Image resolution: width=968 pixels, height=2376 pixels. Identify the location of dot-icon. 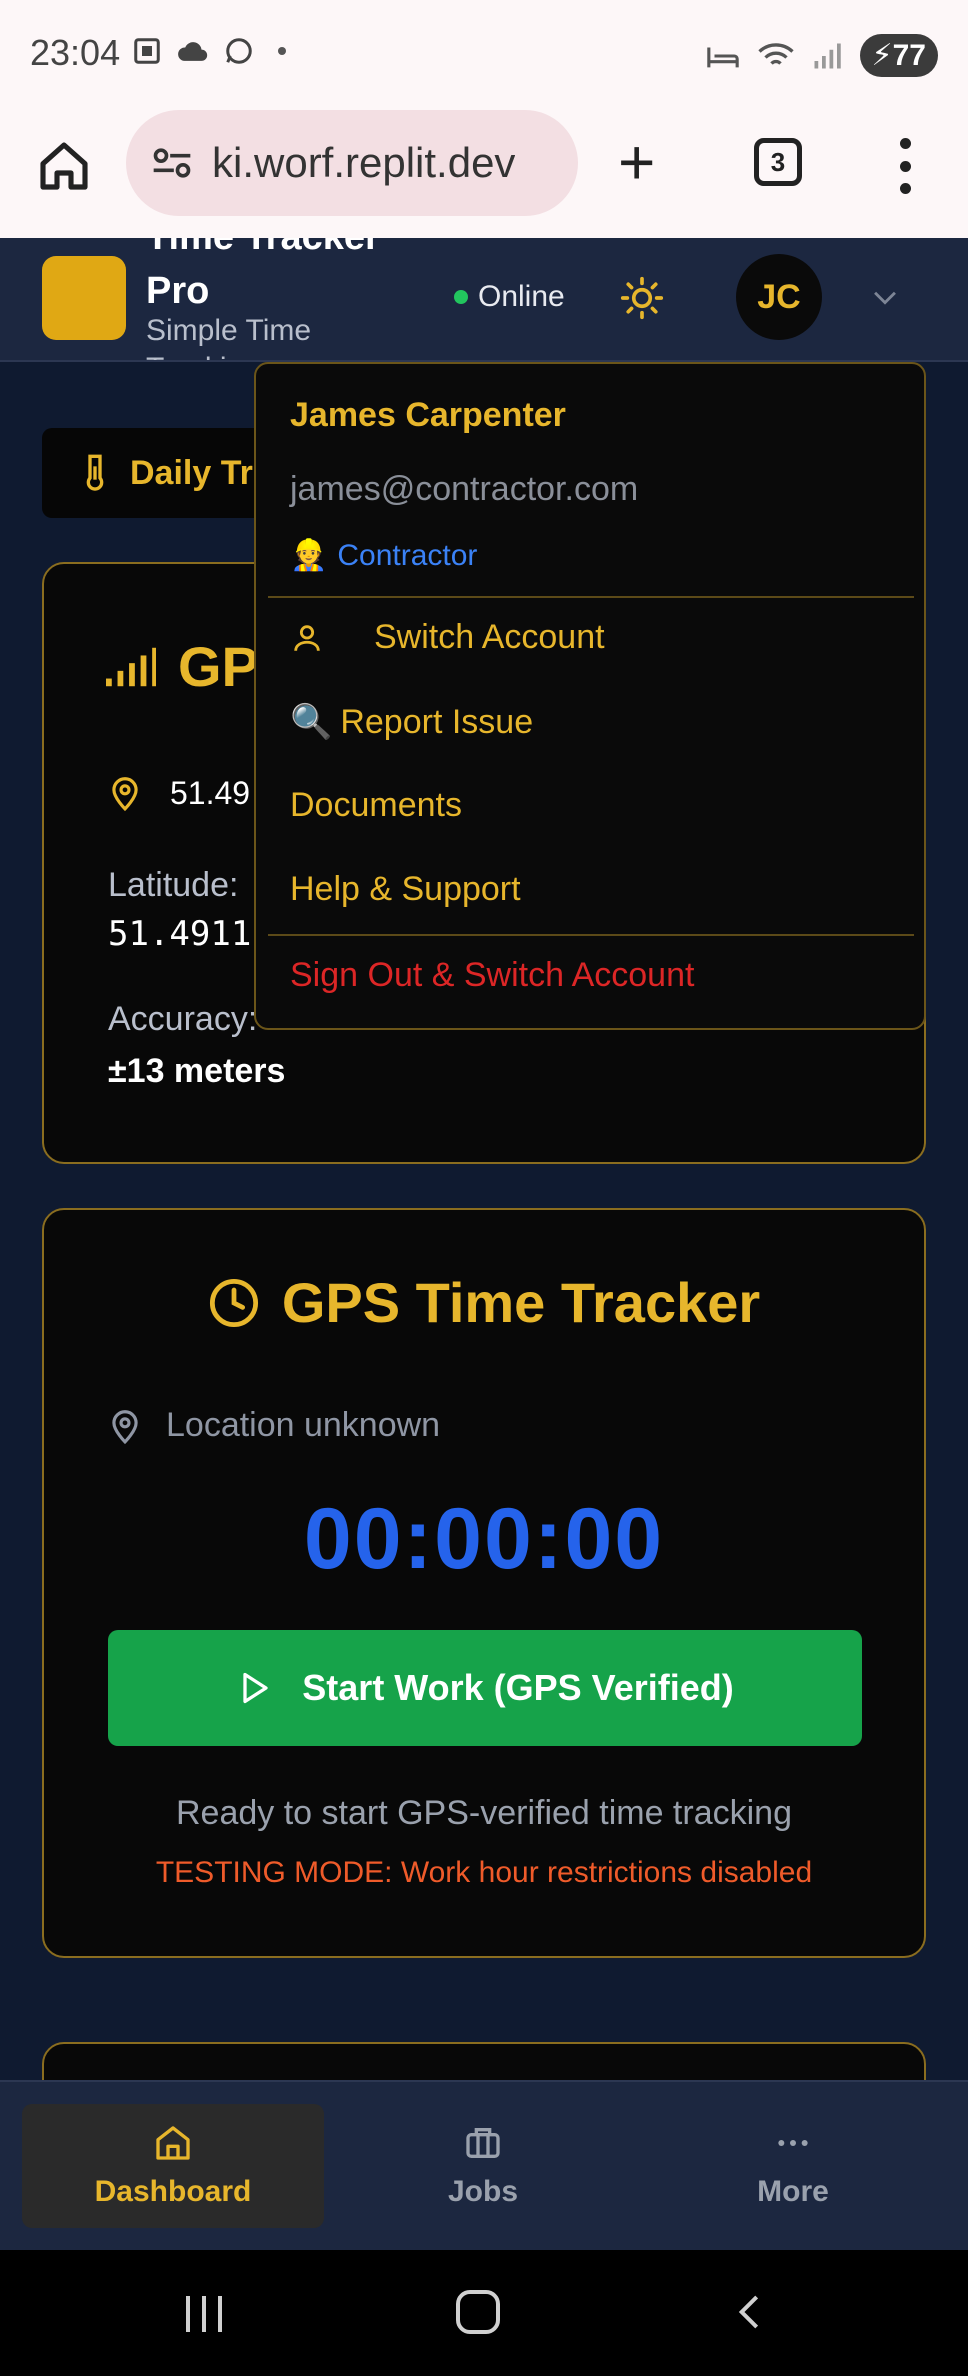
(282, 51).